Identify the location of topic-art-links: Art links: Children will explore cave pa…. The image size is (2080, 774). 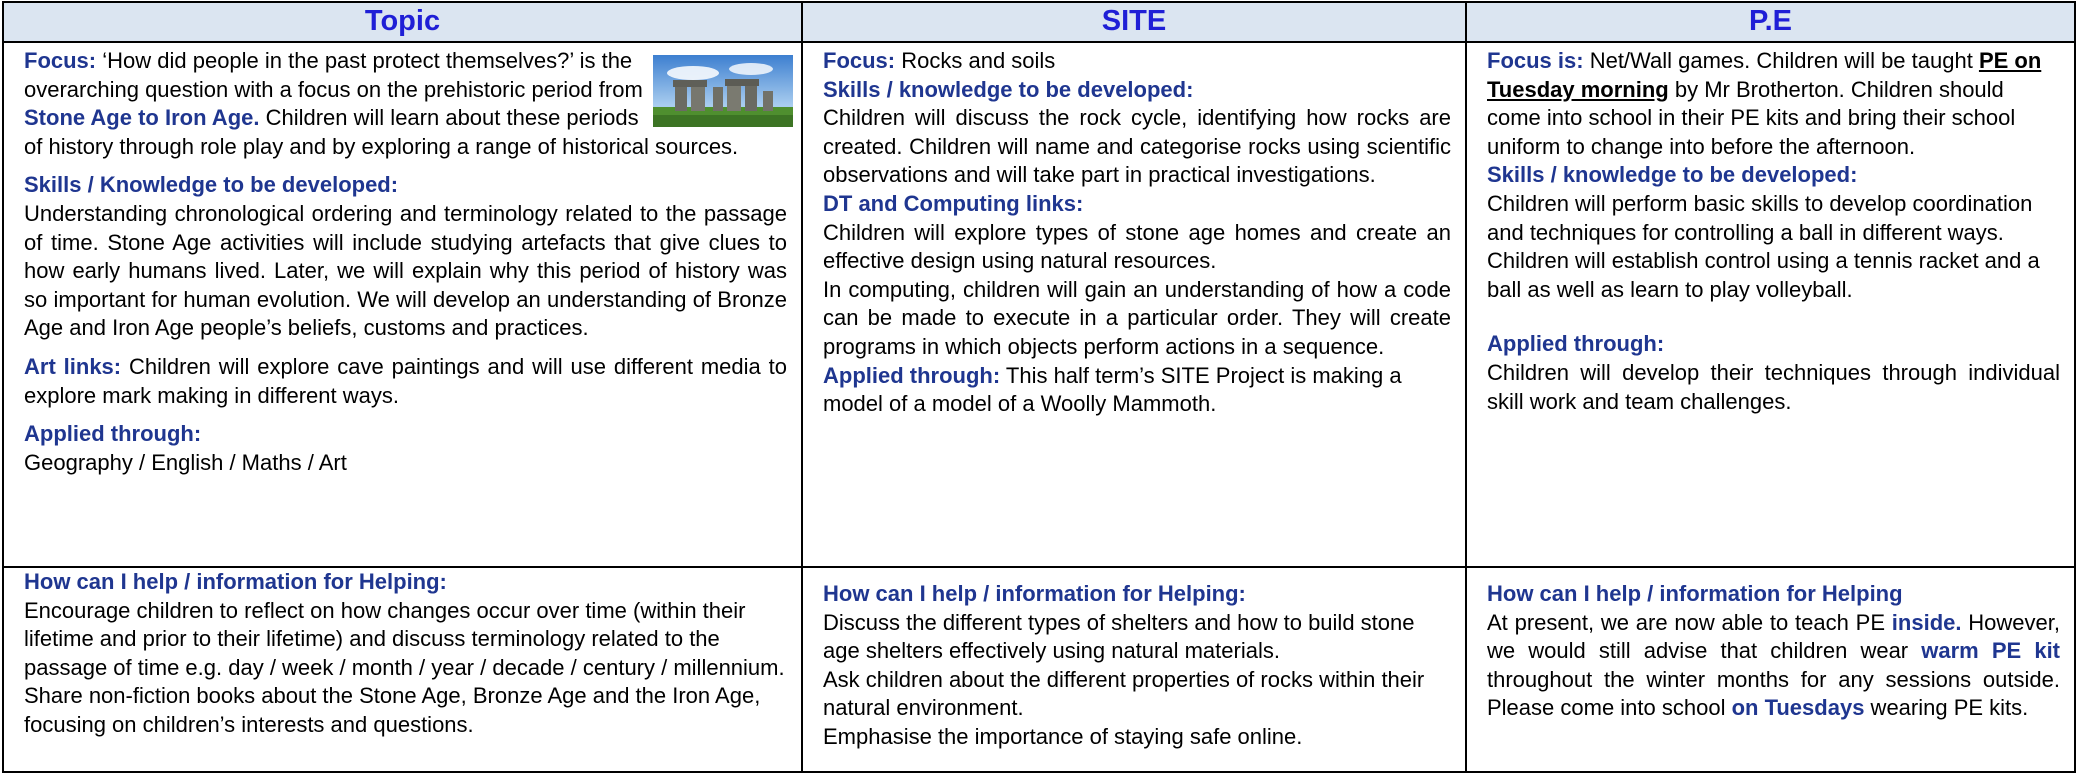
(405, 380).